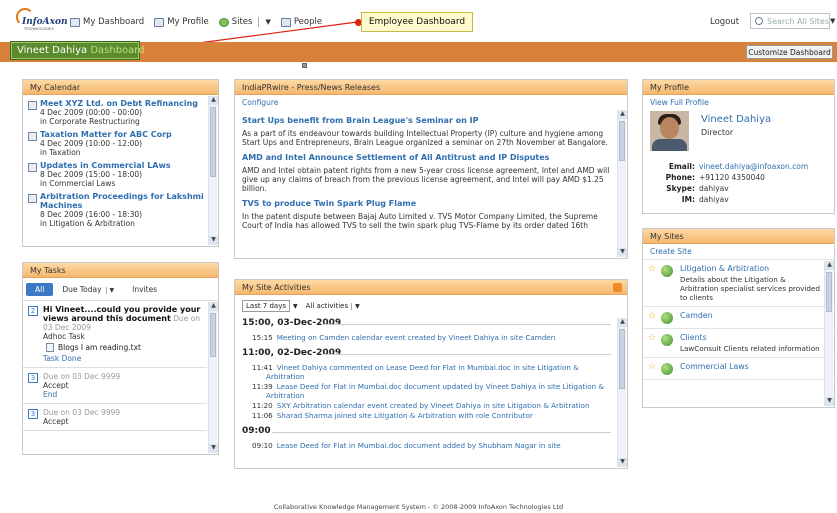 The width and height of the screenshot is (837, 513). What do you see at coordinates (622, 183) in the screenshot?
I see `press-scrollbar: ▲ ▼` at bounding box center [622, 183].